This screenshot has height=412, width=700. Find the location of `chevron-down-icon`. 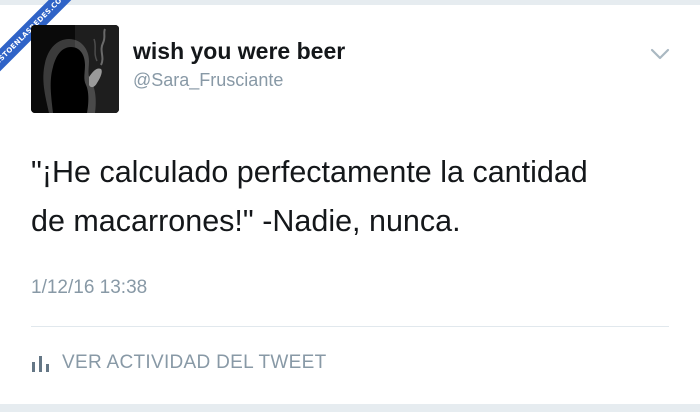

chevron-down-icon is located at coordinates (660, 54).